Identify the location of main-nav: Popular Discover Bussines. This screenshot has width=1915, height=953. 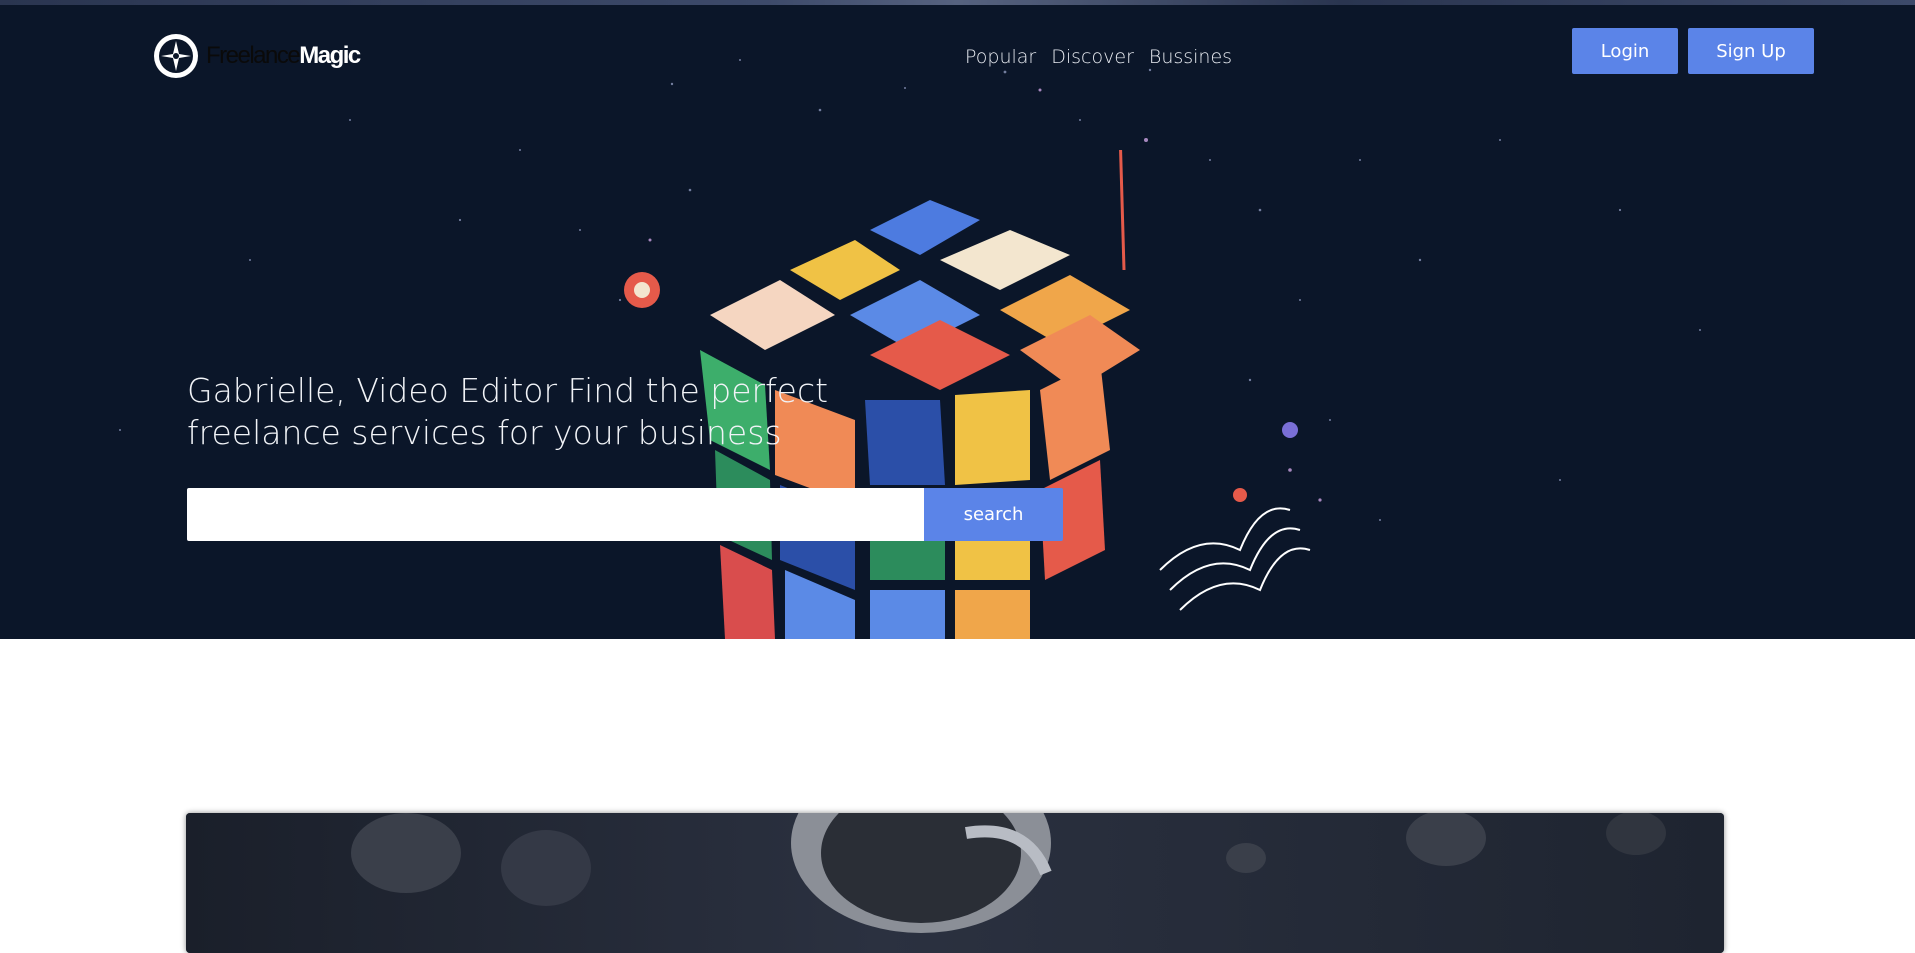
(1106, 57).